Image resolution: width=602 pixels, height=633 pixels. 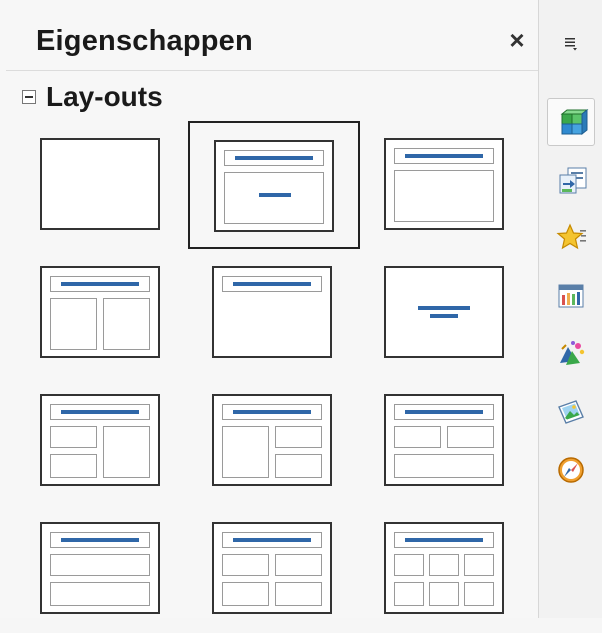 What do you see at coordinates (298, 466) in the screenshot?
I see `content-bottom-right` at bounding box center [298, 466].